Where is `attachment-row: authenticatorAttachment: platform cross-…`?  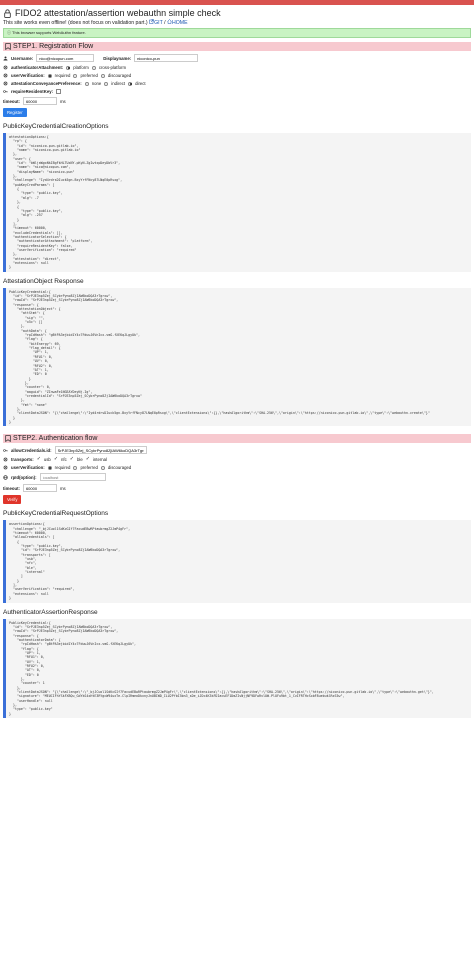
attachment-row: authenticatorAttachment: platform cross-… is located at coordinates (237, 67).